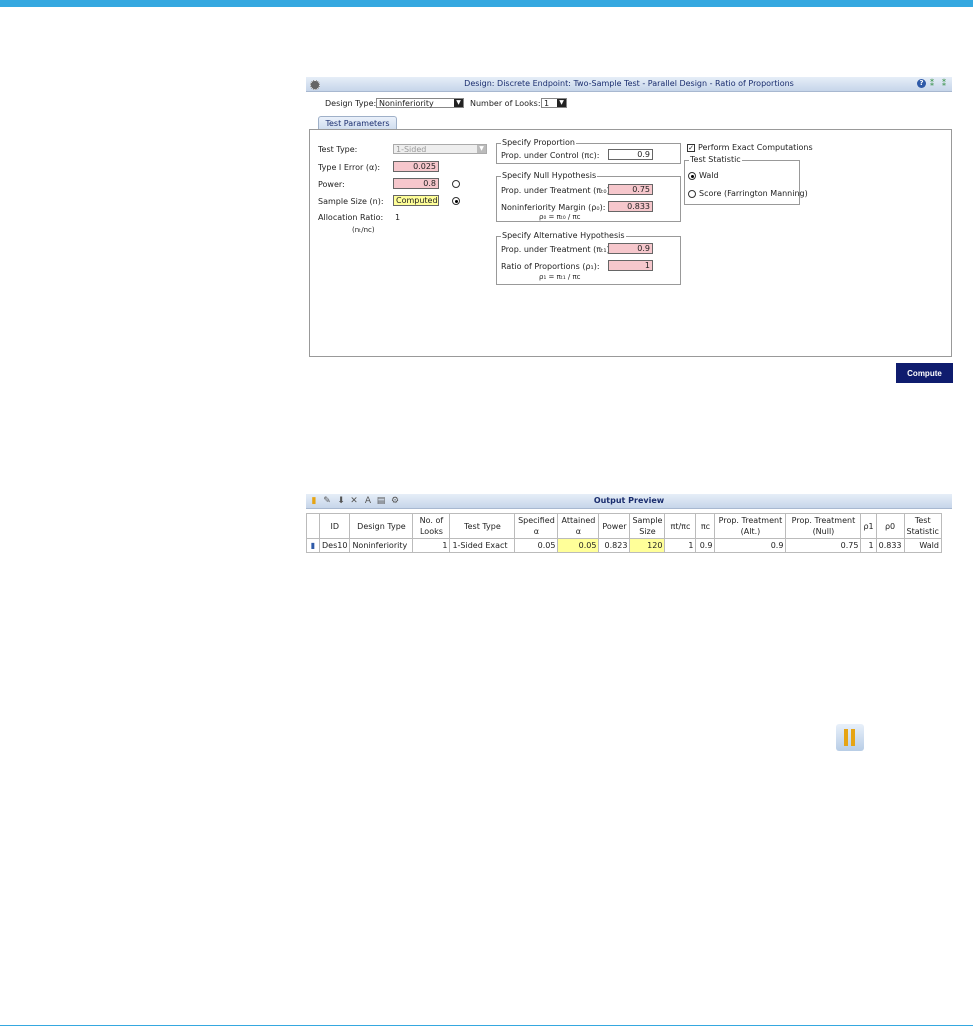 This screenshot has height=1028, width=973. What do you see at coordinates (554, 103) in the screenshot?
I see `number-of-looks-select: 1 ▼` at bounding box center [554, 103].